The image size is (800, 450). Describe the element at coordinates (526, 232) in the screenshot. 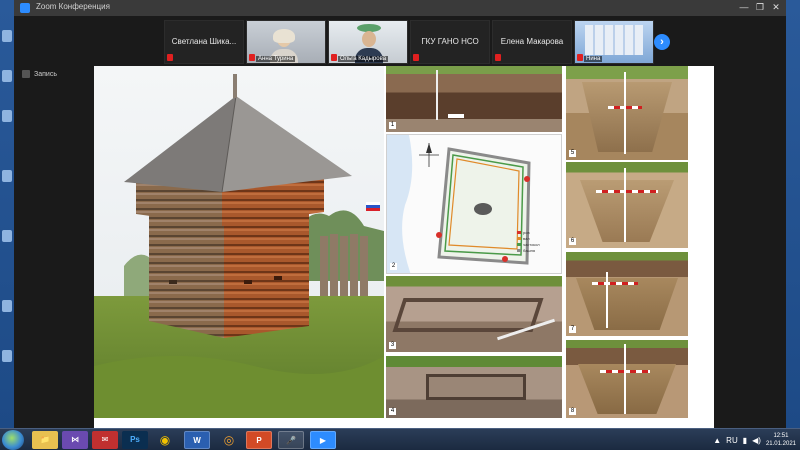

I see `map-legend-item: ров` at that location.